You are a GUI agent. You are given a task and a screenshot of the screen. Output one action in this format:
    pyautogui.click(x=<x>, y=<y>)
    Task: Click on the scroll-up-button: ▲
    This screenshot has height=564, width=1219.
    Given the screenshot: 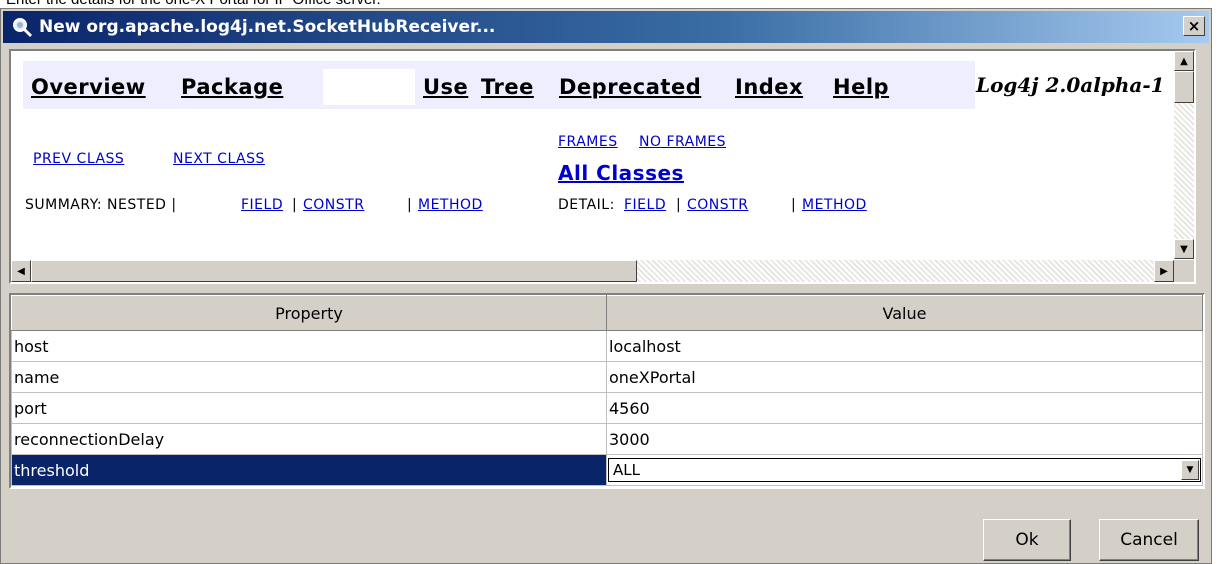 What is the action you would take?
    pyautogui.click(x=1184, y=61)
    